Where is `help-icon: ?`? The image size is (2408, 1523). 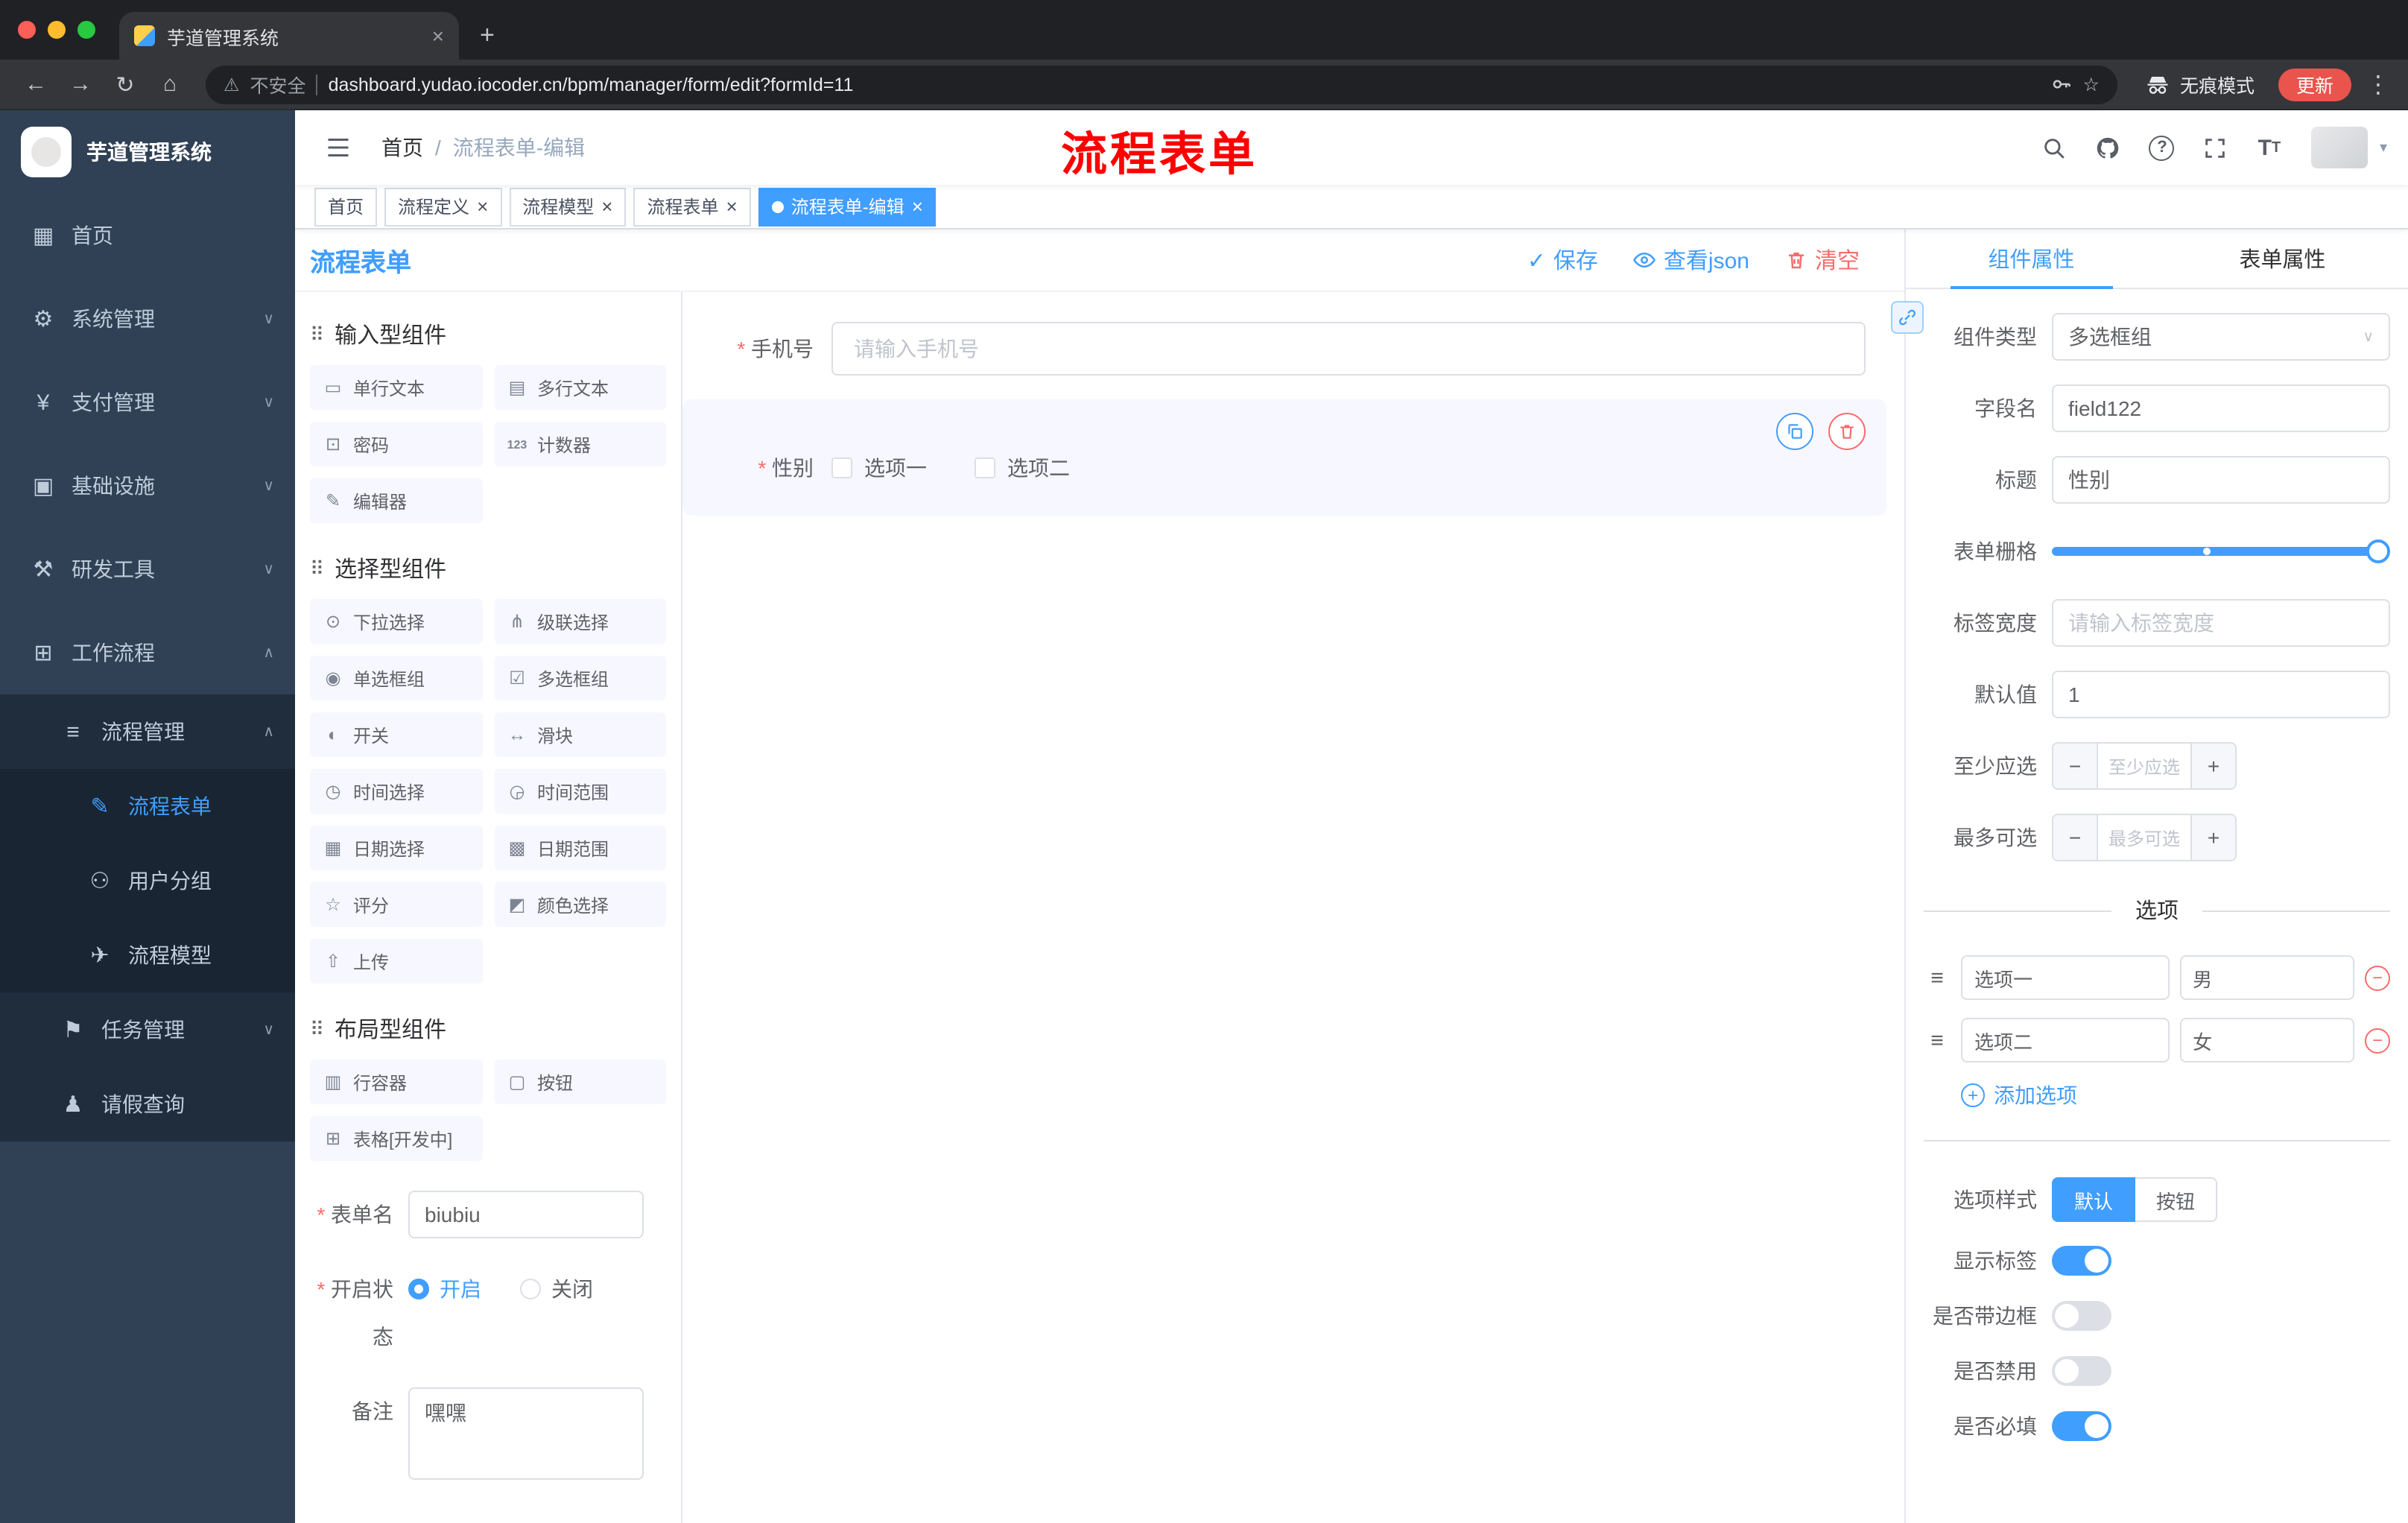 help-icon: ? is located at coordinates (2162, 147).